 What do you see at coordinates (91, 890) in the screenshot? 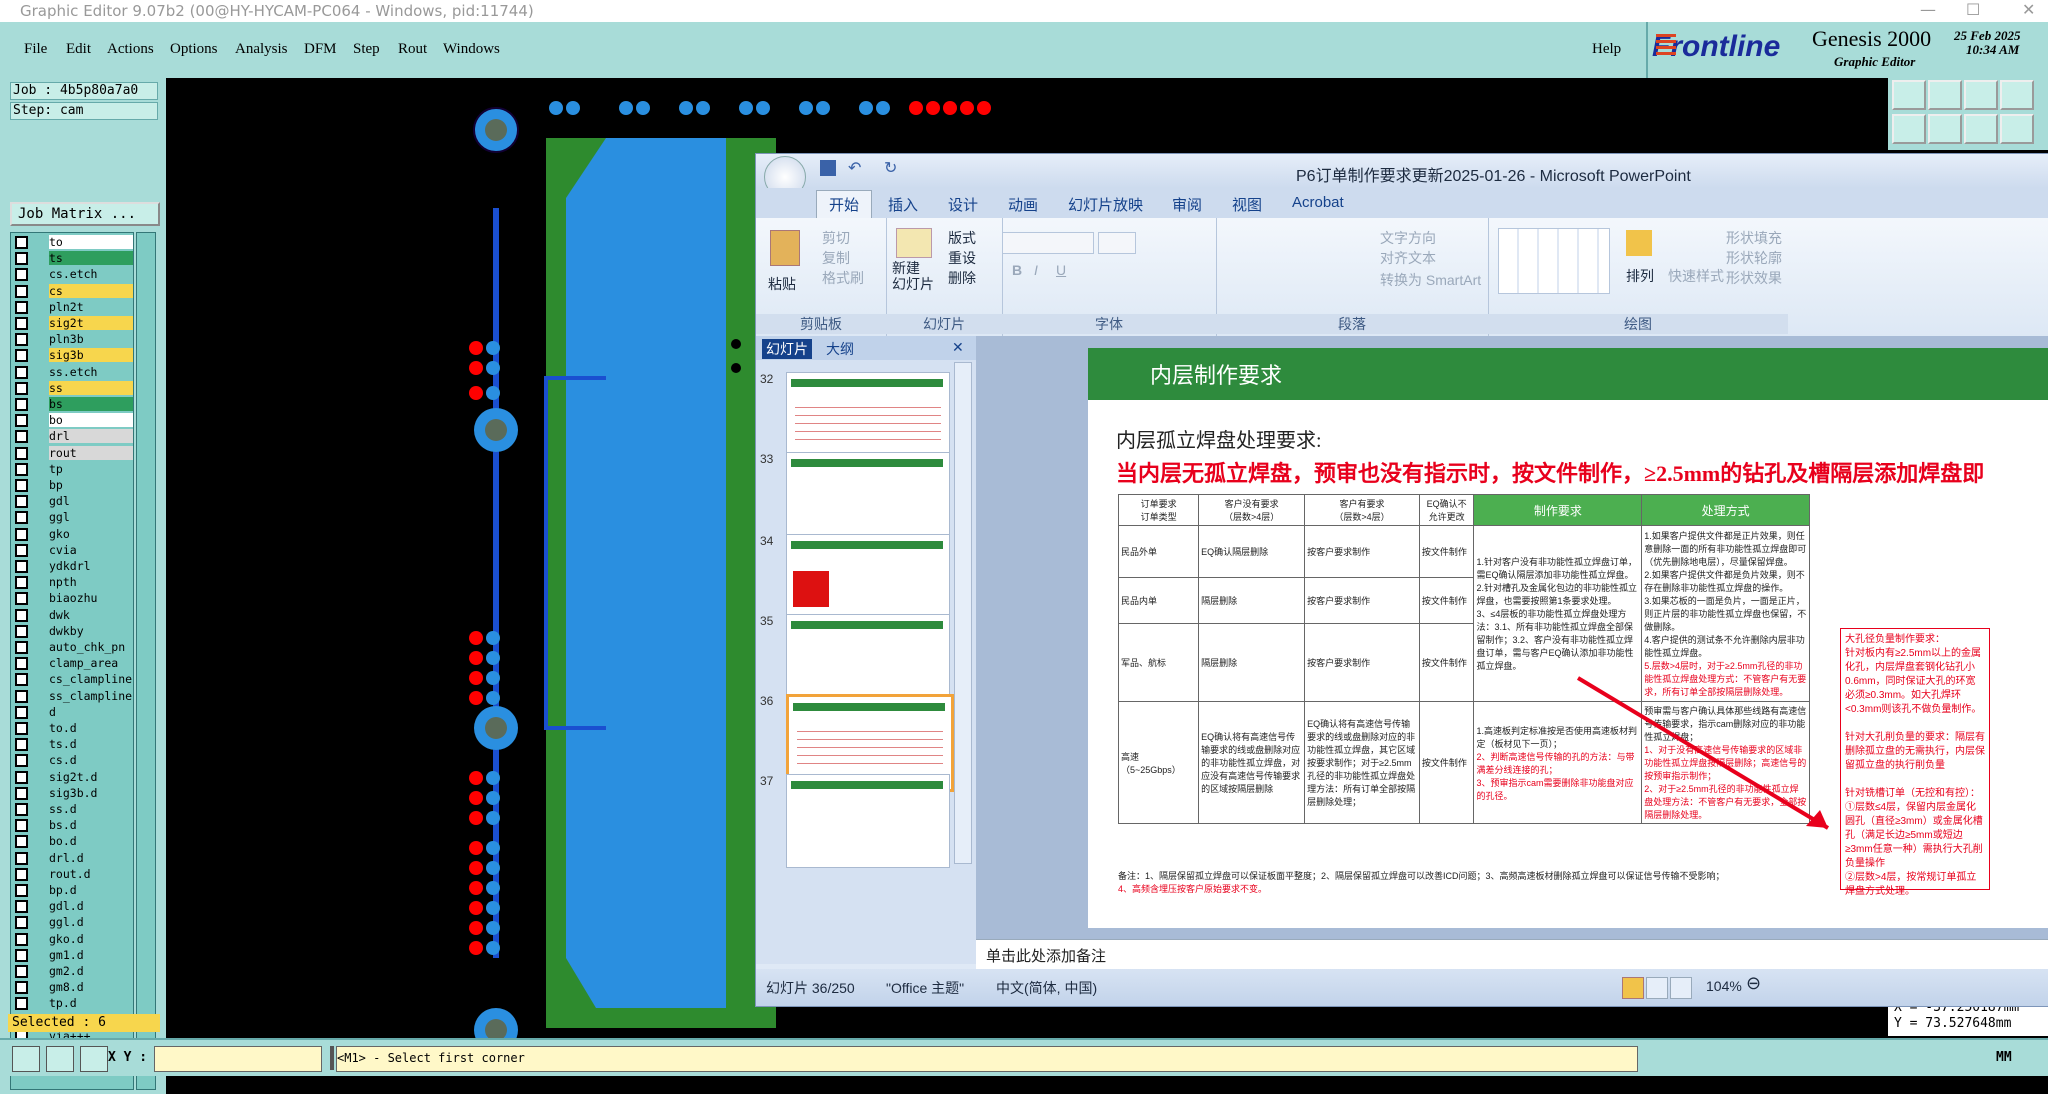
I see `layer-name: bp.d` at bounding box center [91, 890].